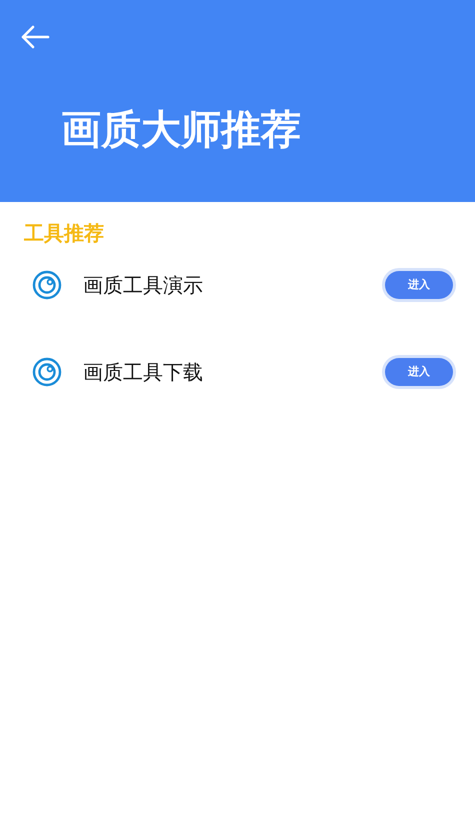  What do you see at coordinates (35, 37) in the screenshot?
I see `back-icon` at bounding box center [35, 37].